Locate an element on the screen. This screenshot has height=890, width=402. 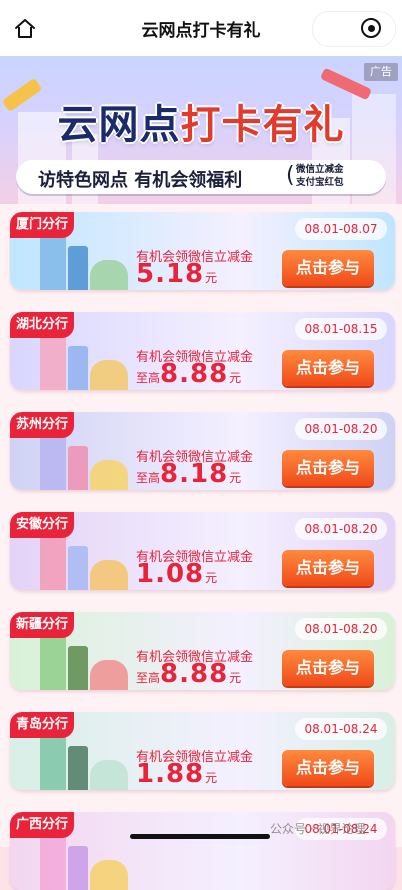
branch-tag: 广西分行 is located at coordinates (42, 825).